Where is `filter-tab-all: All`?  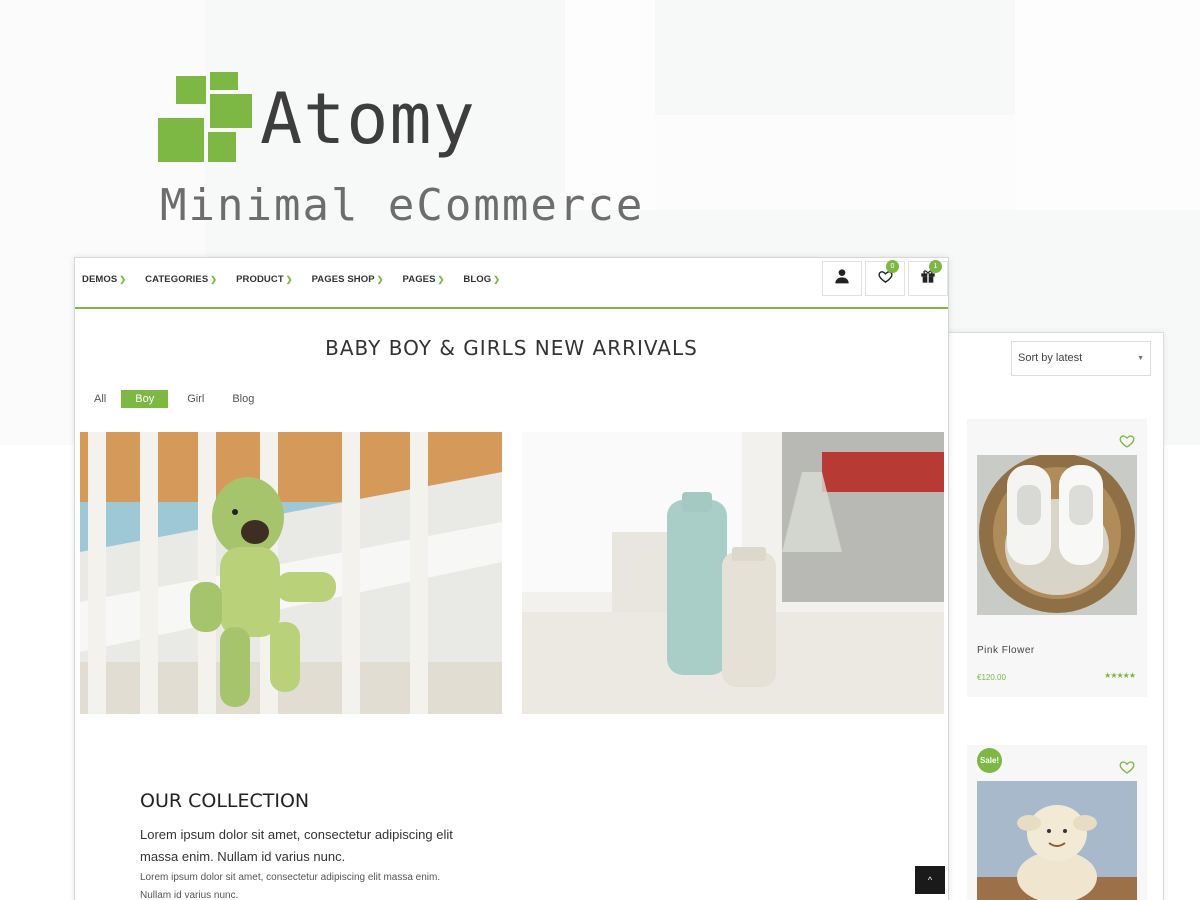
filter-tab-all: All is located at coordinates (100, 399).